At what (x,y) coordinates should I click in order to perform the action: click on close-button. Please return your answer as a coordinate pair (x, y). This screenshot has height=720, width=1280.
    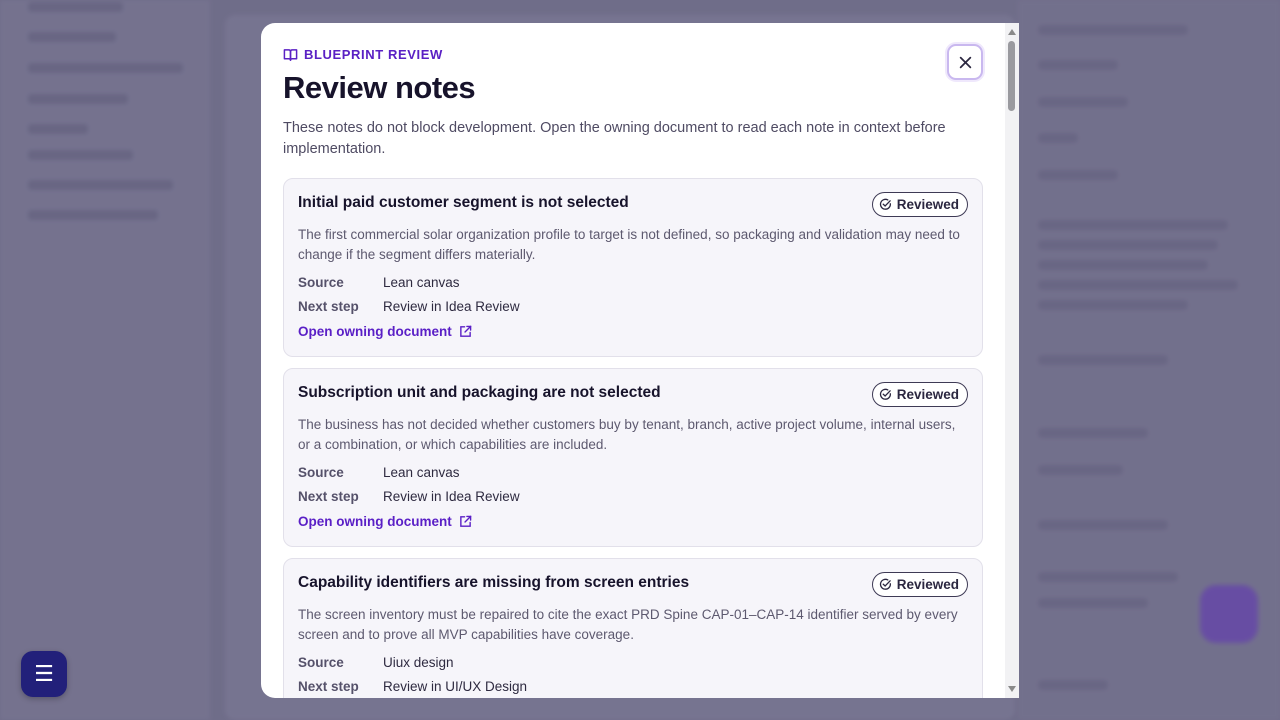
    Looking at the image, I should click on (965, 62).